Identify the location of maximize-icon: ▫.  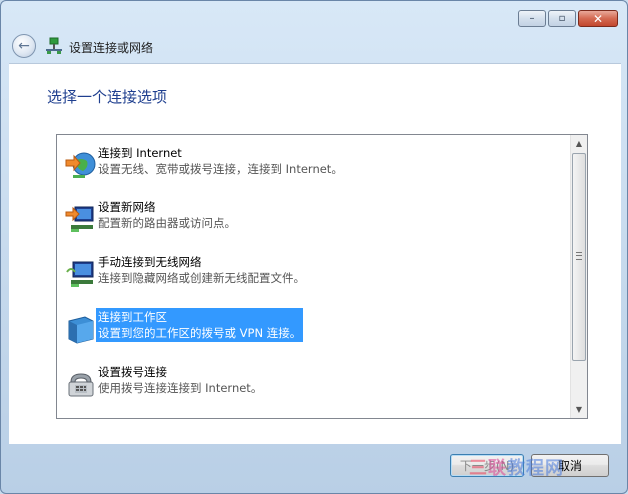
(562, 18).